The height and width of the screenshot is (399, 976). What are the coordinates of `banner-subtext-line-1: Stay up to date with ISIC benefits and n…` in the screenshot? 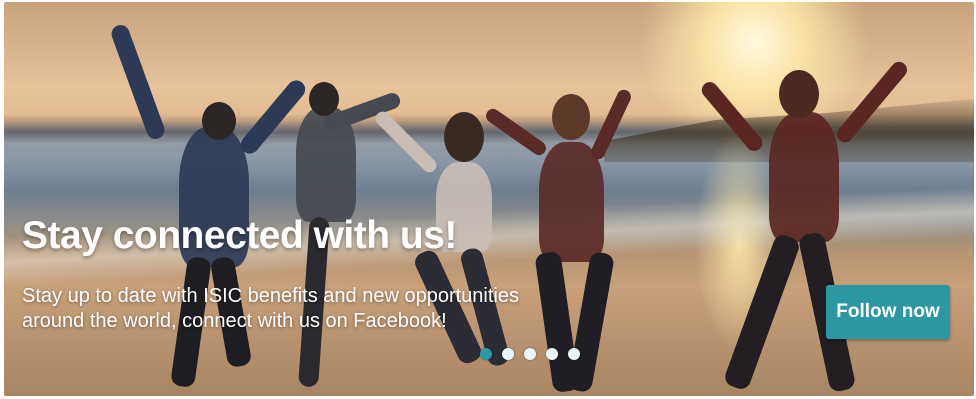 It's located at (270, 296).